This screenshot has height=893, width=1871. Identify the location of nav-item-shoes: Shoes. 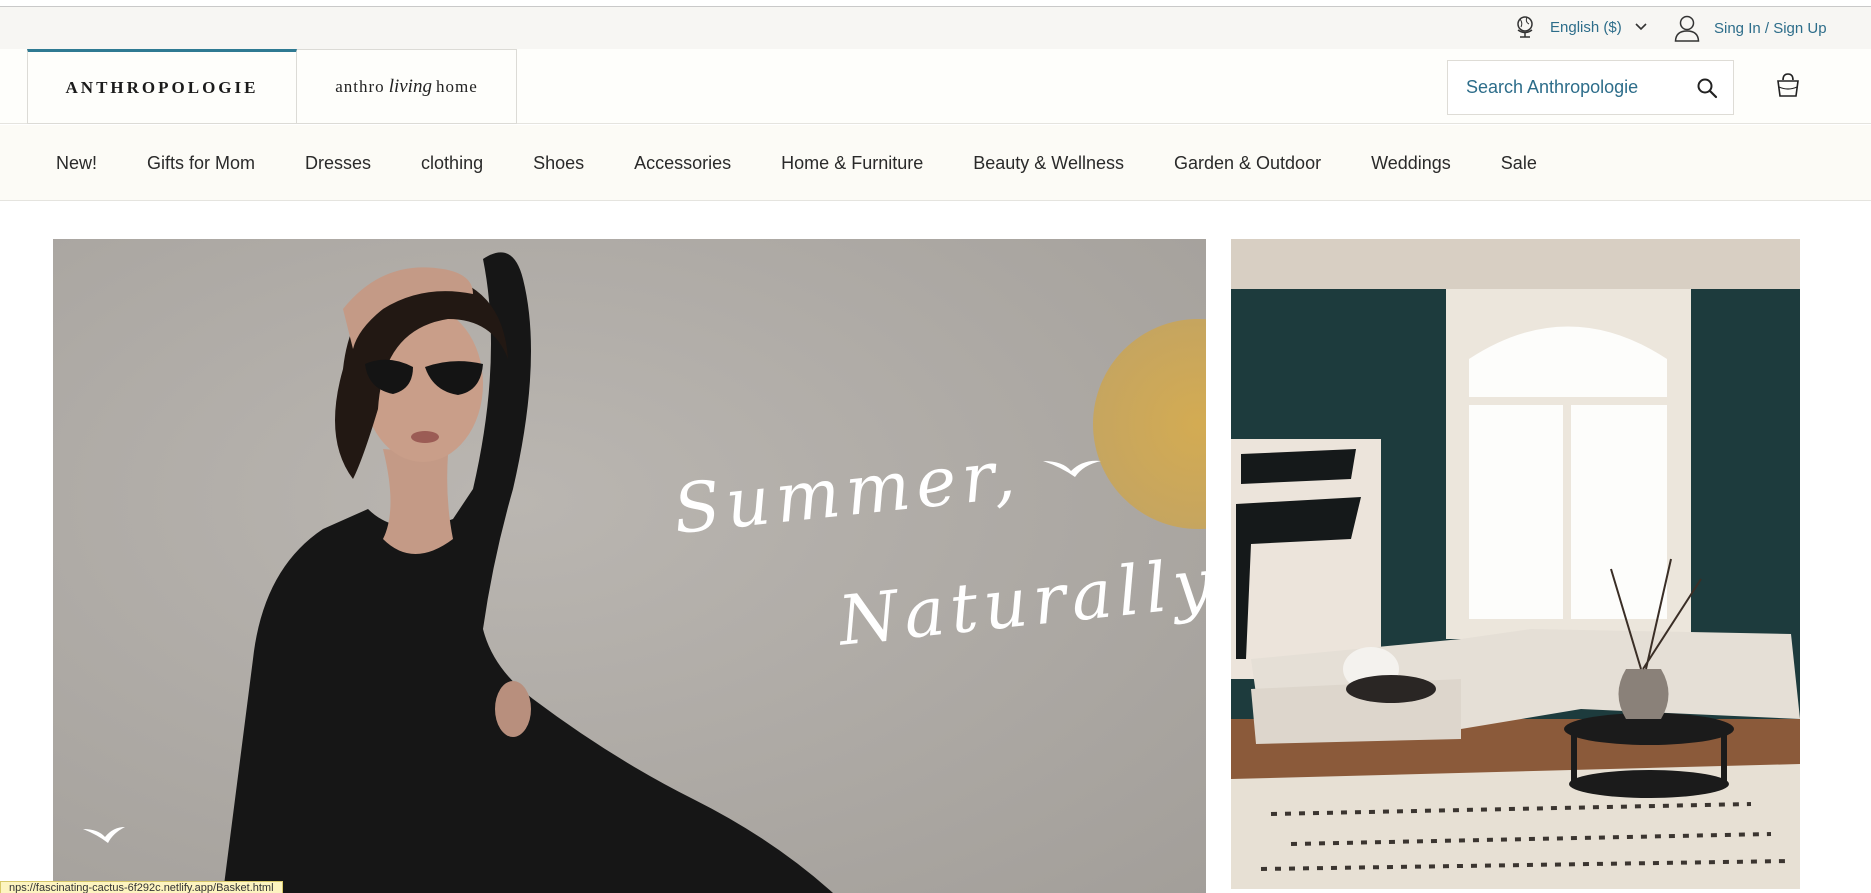
(558, 163).